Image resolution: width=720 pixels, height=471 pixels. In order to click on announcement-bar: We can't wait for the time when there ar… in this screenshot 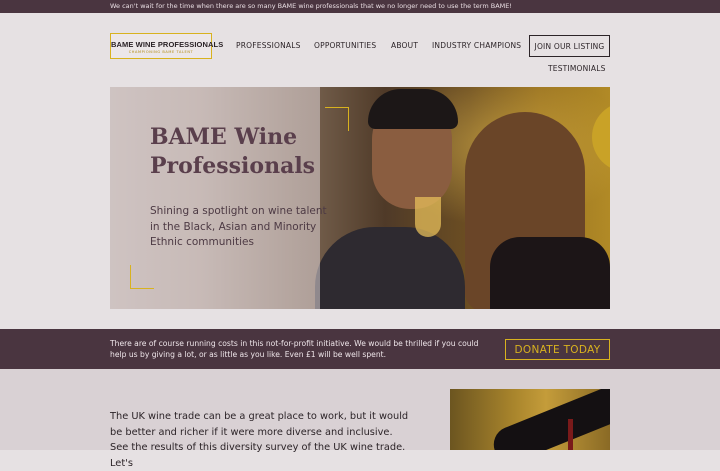, I will do `click(360, 6)`.